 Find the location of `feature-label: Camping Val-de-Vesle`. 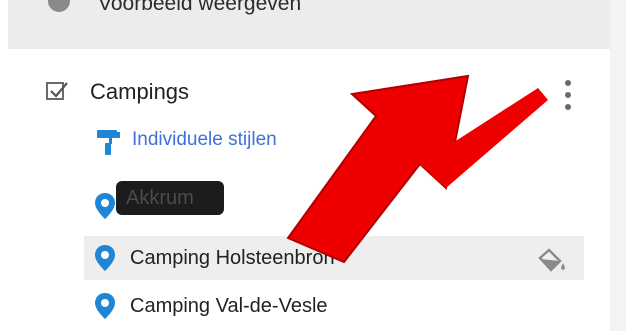

feature-label: Camping Val-de-Vesle is located at coordinates (229, 306).